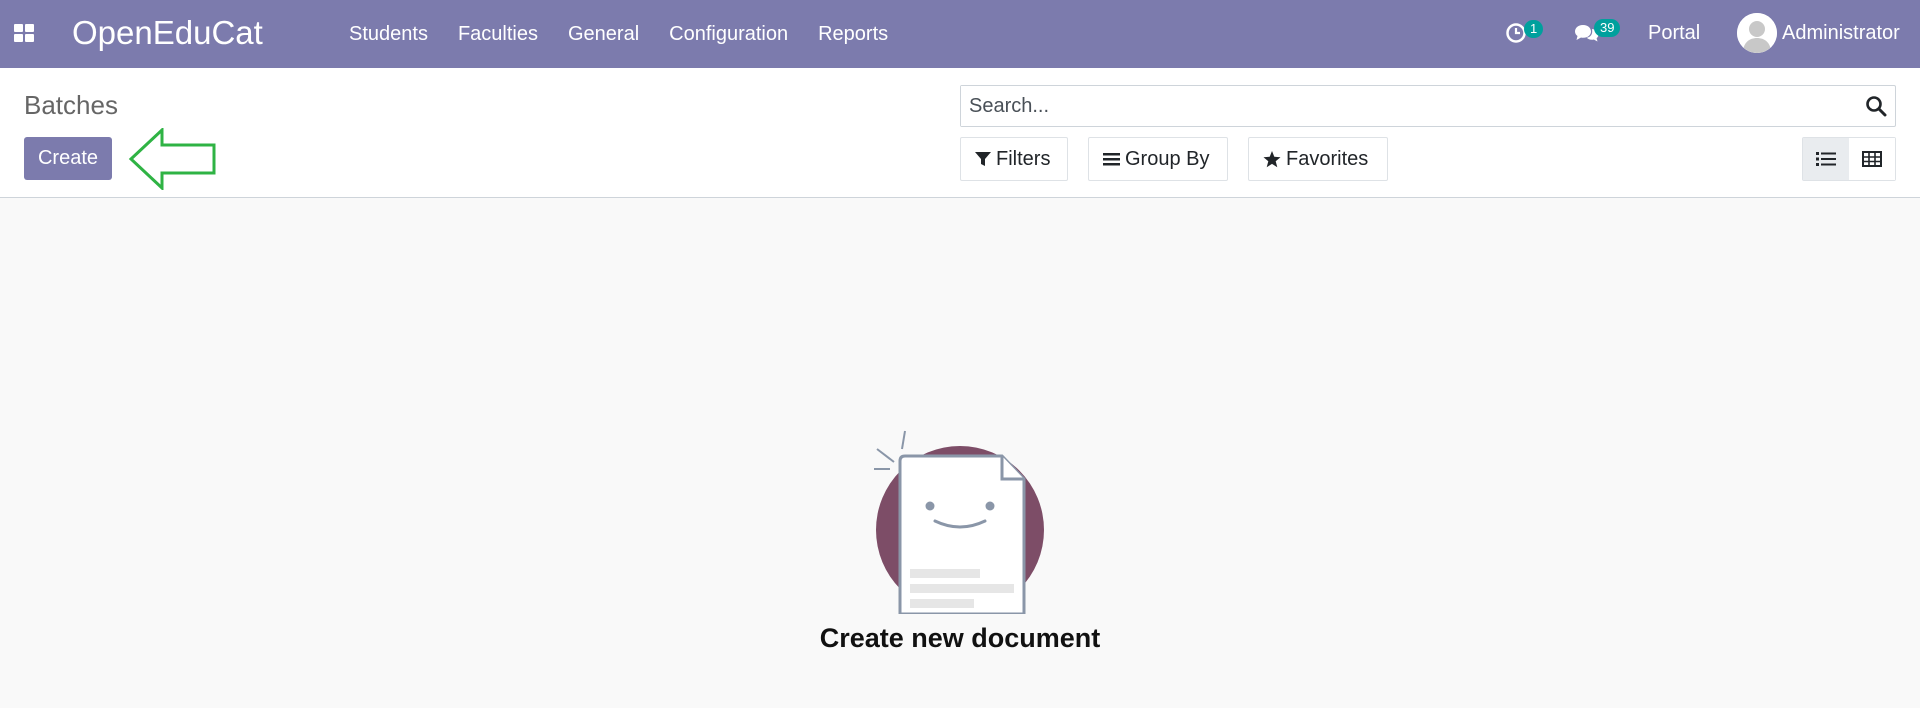 The height and width of the screenshot is (708, 1920). Describe the element at coordinates (1023, 158) in the screenshot. I see `filters-label: Filters` at that location.